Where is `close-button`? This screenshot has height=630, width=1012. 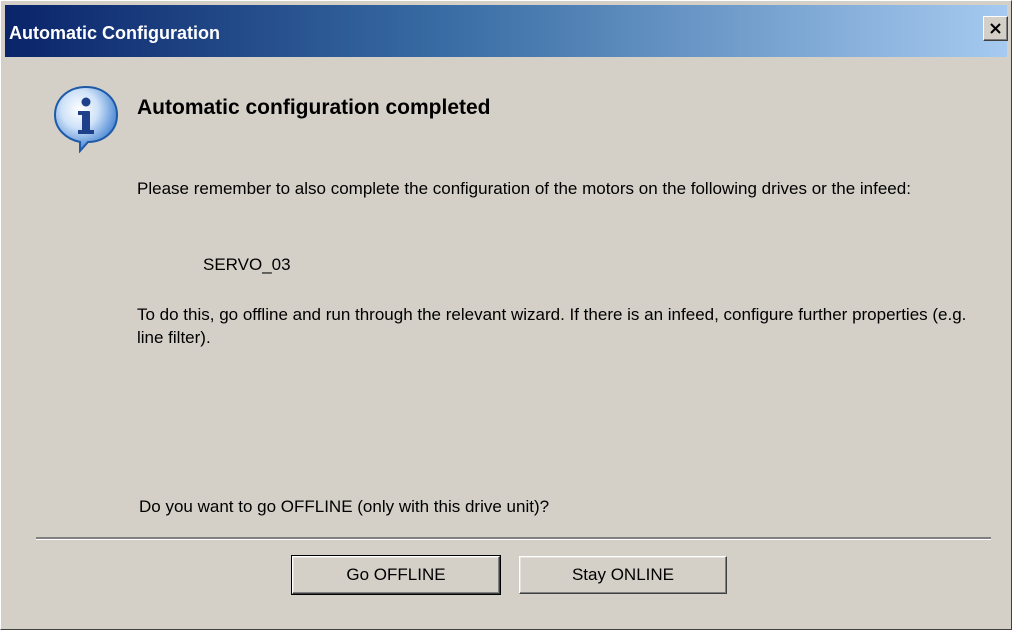
close-button is located at coordinates (995, 28).